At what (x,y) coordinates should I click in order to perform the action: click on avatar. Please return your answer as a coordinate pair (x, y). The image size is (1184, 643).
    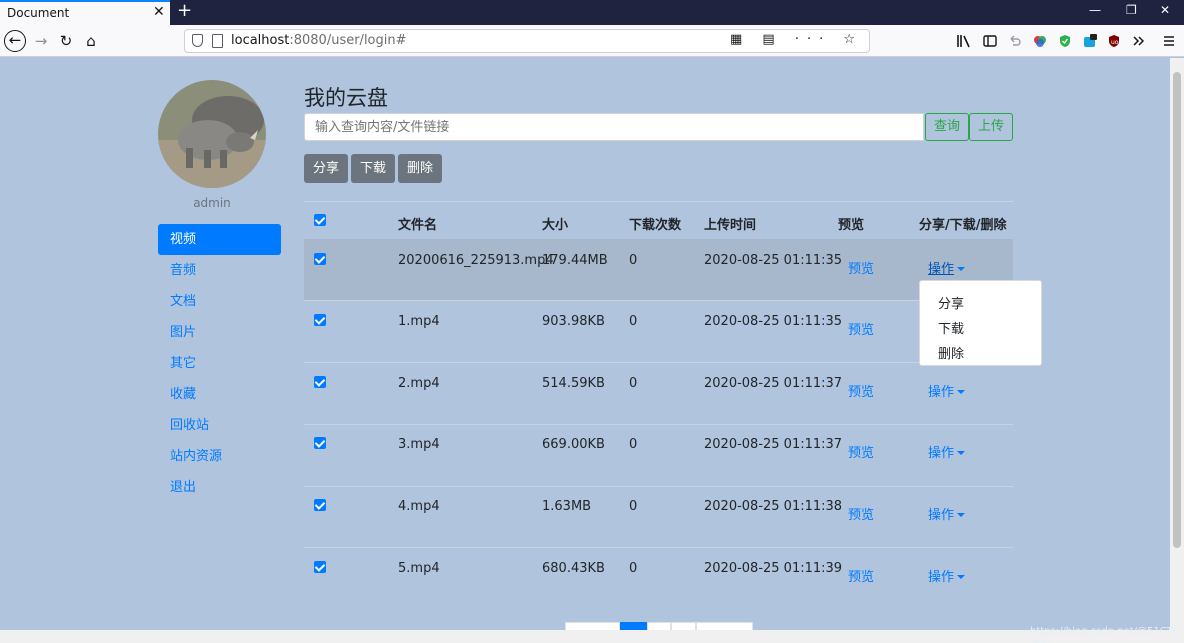
    Looking at the image, I should click on (212, 134).